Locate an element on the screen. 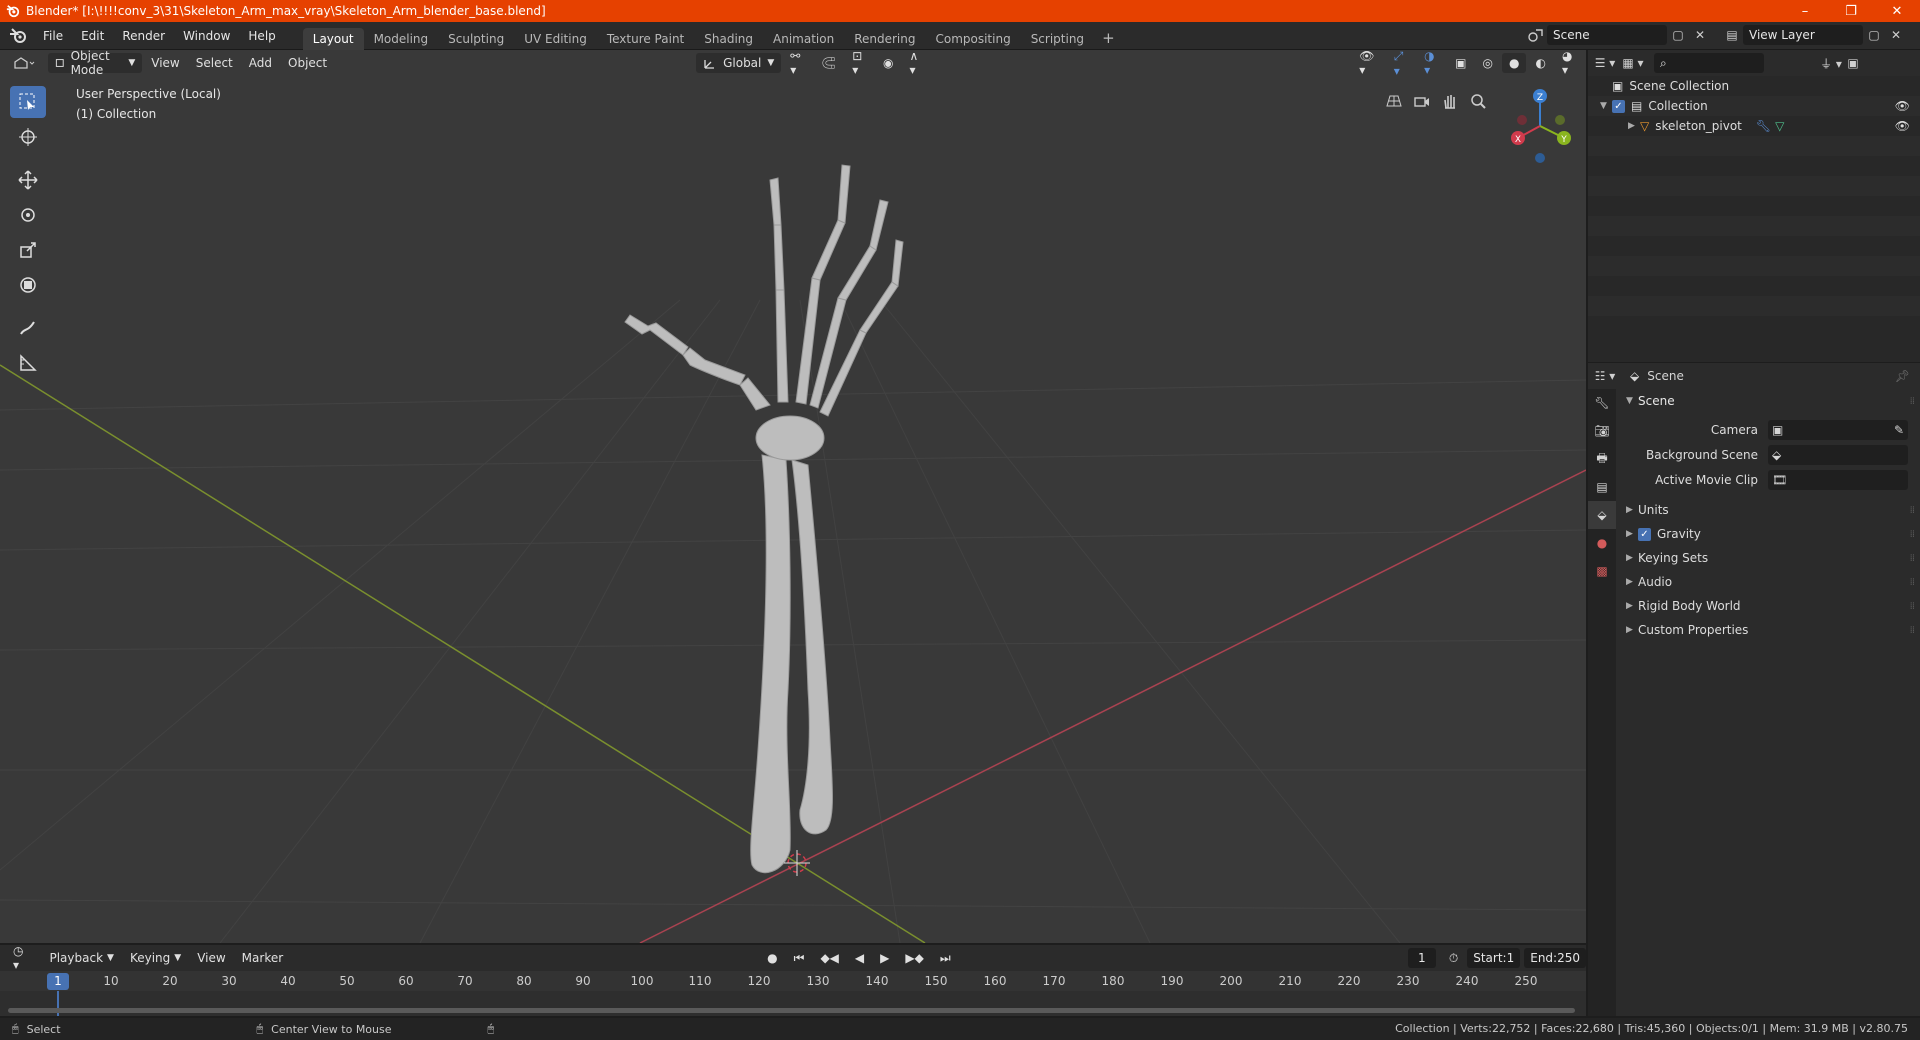  tab-world: ● is located at coordinates (1602, 543).